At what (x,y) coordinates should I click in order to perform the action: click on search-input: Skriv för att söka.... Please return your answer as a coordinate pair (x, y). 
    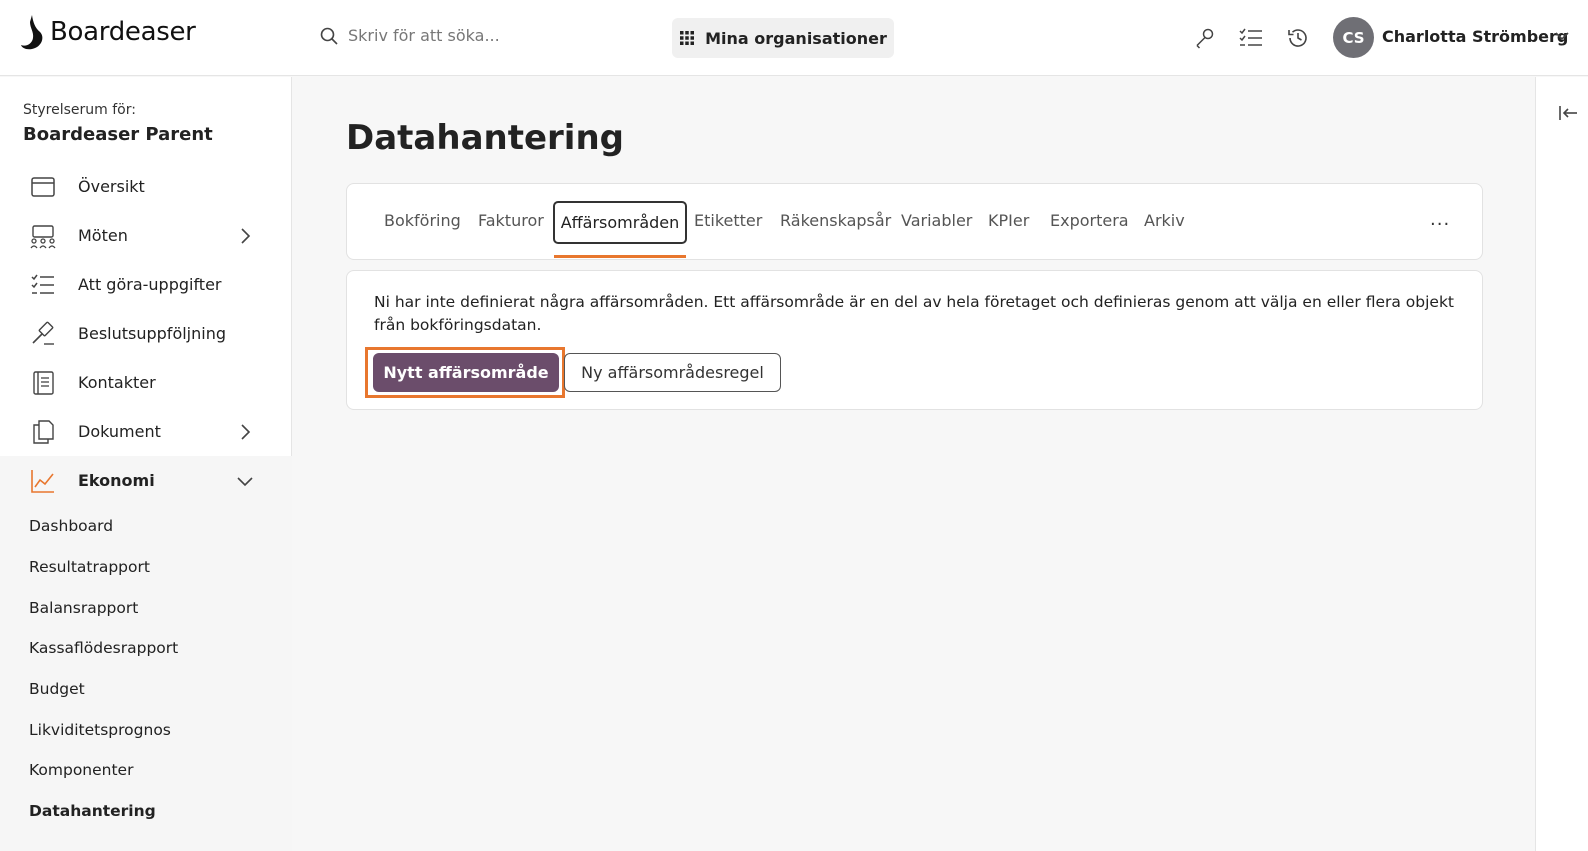
    Looking at the image, I should click on (424, 35).